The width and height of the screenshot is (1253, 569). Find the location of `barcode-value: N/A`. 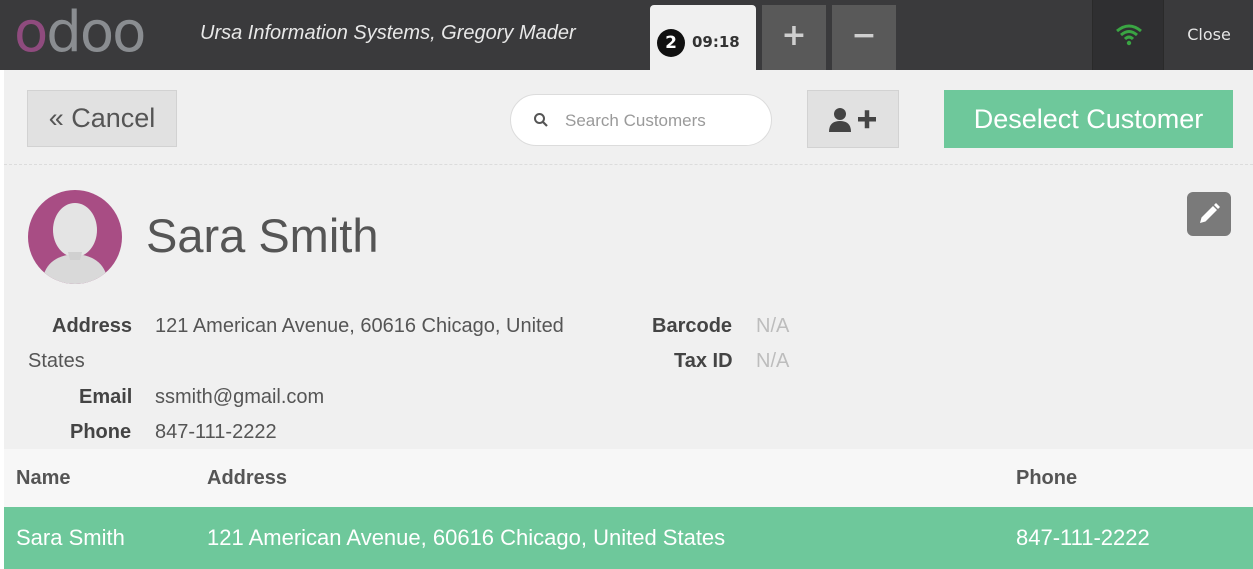

barcode-value: N/A is located at coordinates (773, 326).